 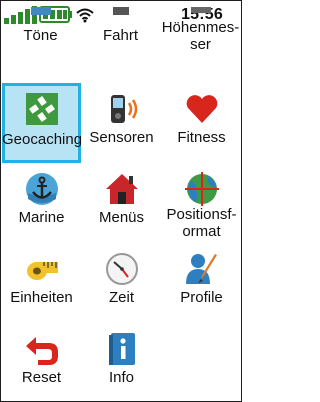 I want to click on menu-tile-fitness: Fitness, so click(x=201, y=123).